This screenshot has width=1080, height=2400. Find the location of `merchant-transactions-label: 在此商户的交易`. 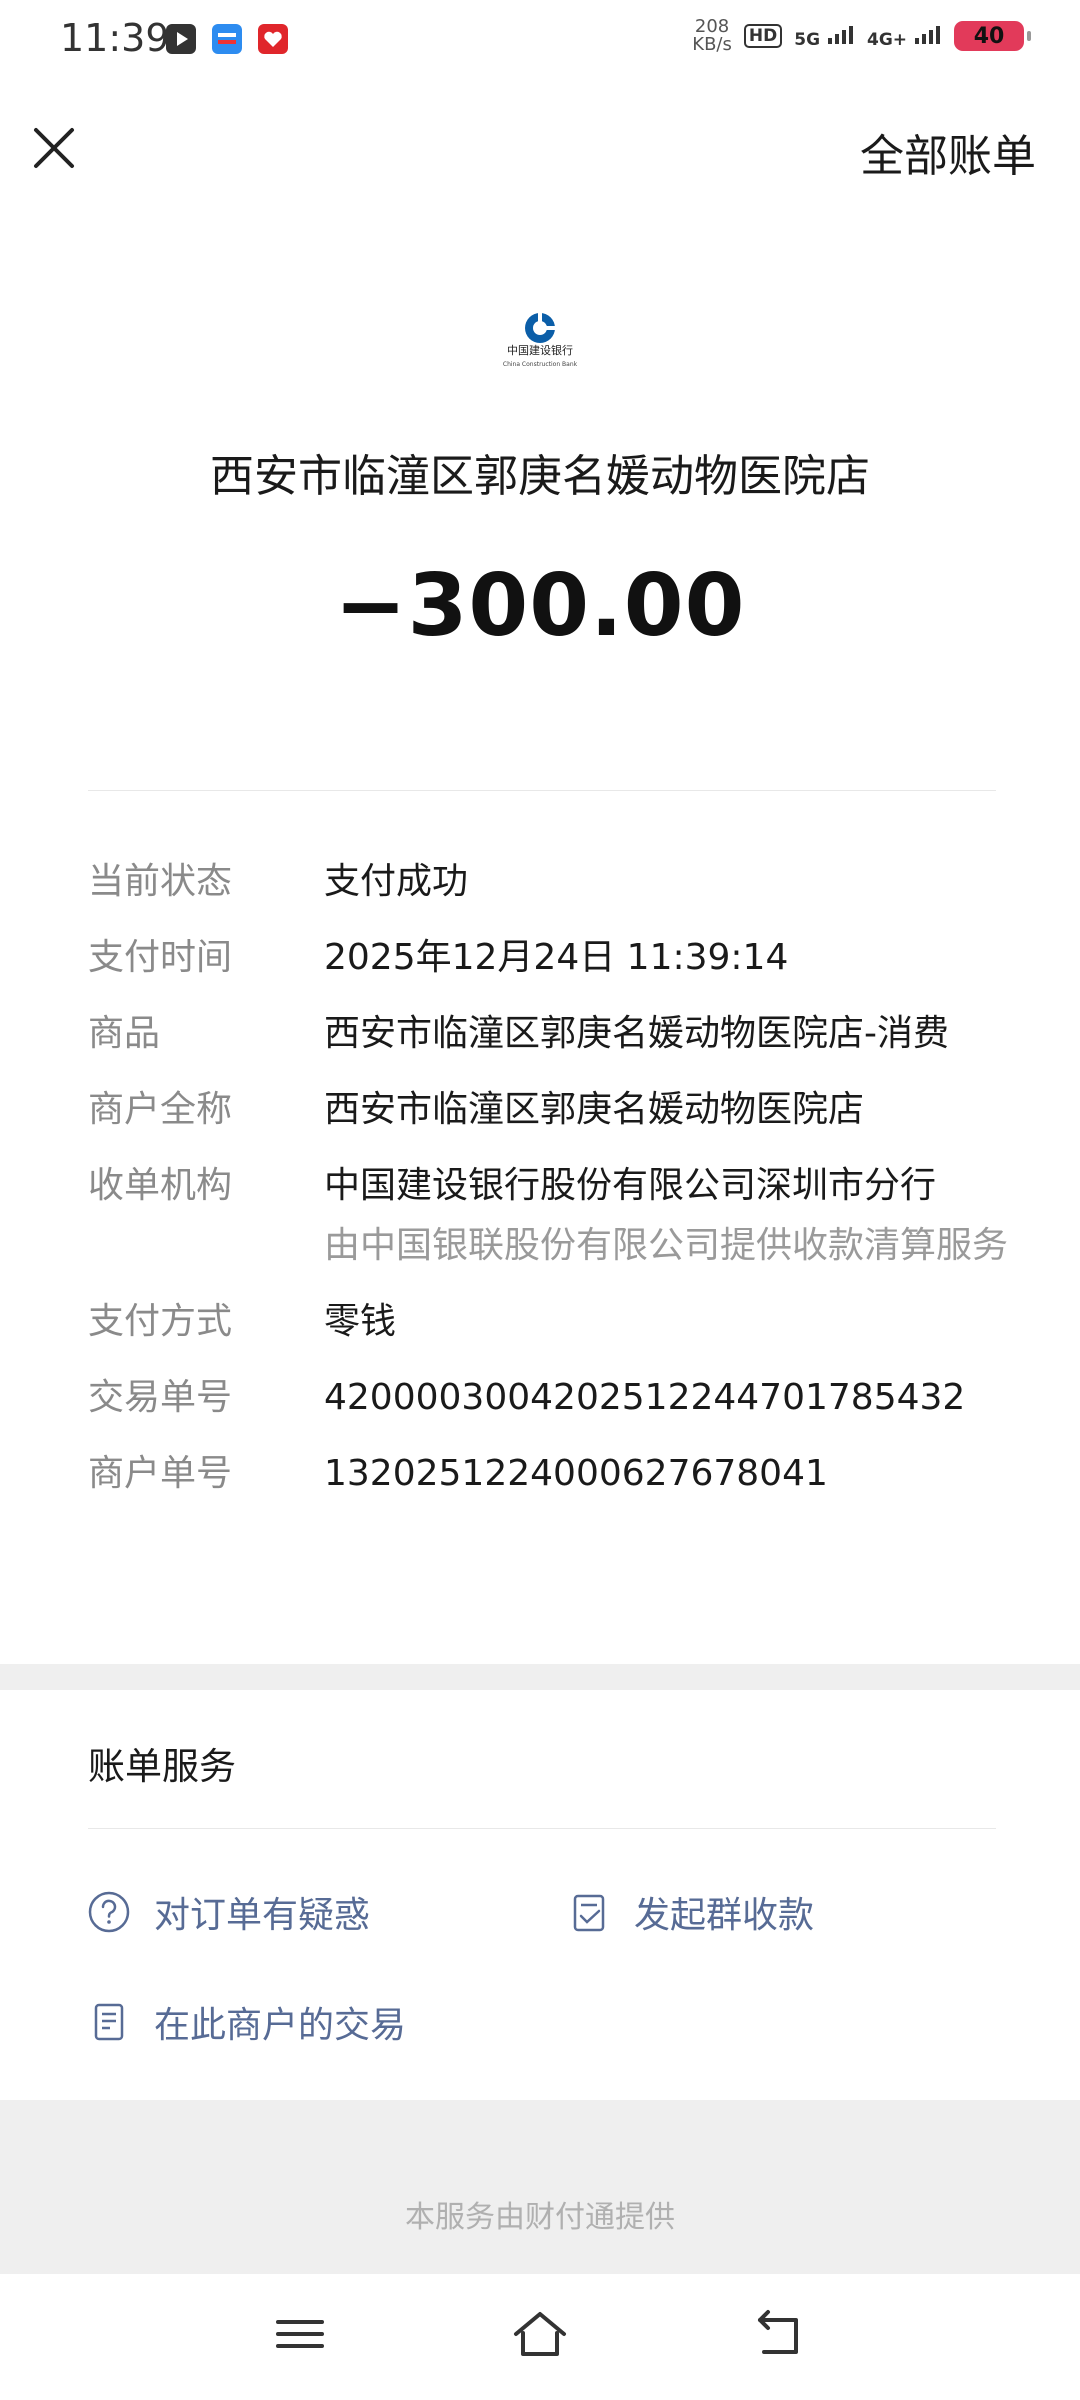

merchant-transactions-label: 在此商户的交易 is located at coordinates (280, 2025).